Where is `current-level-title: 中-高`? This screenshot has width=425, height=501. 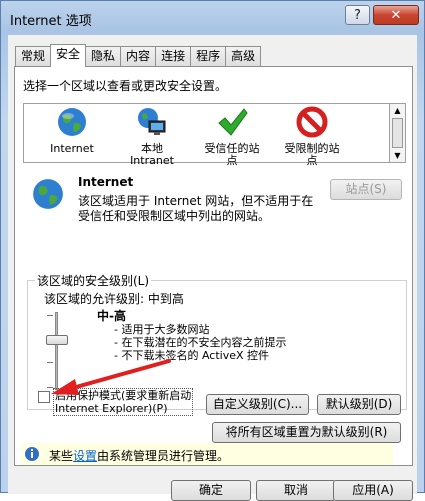 current-level-title: 中-高 is located at coordinates (111, 316).